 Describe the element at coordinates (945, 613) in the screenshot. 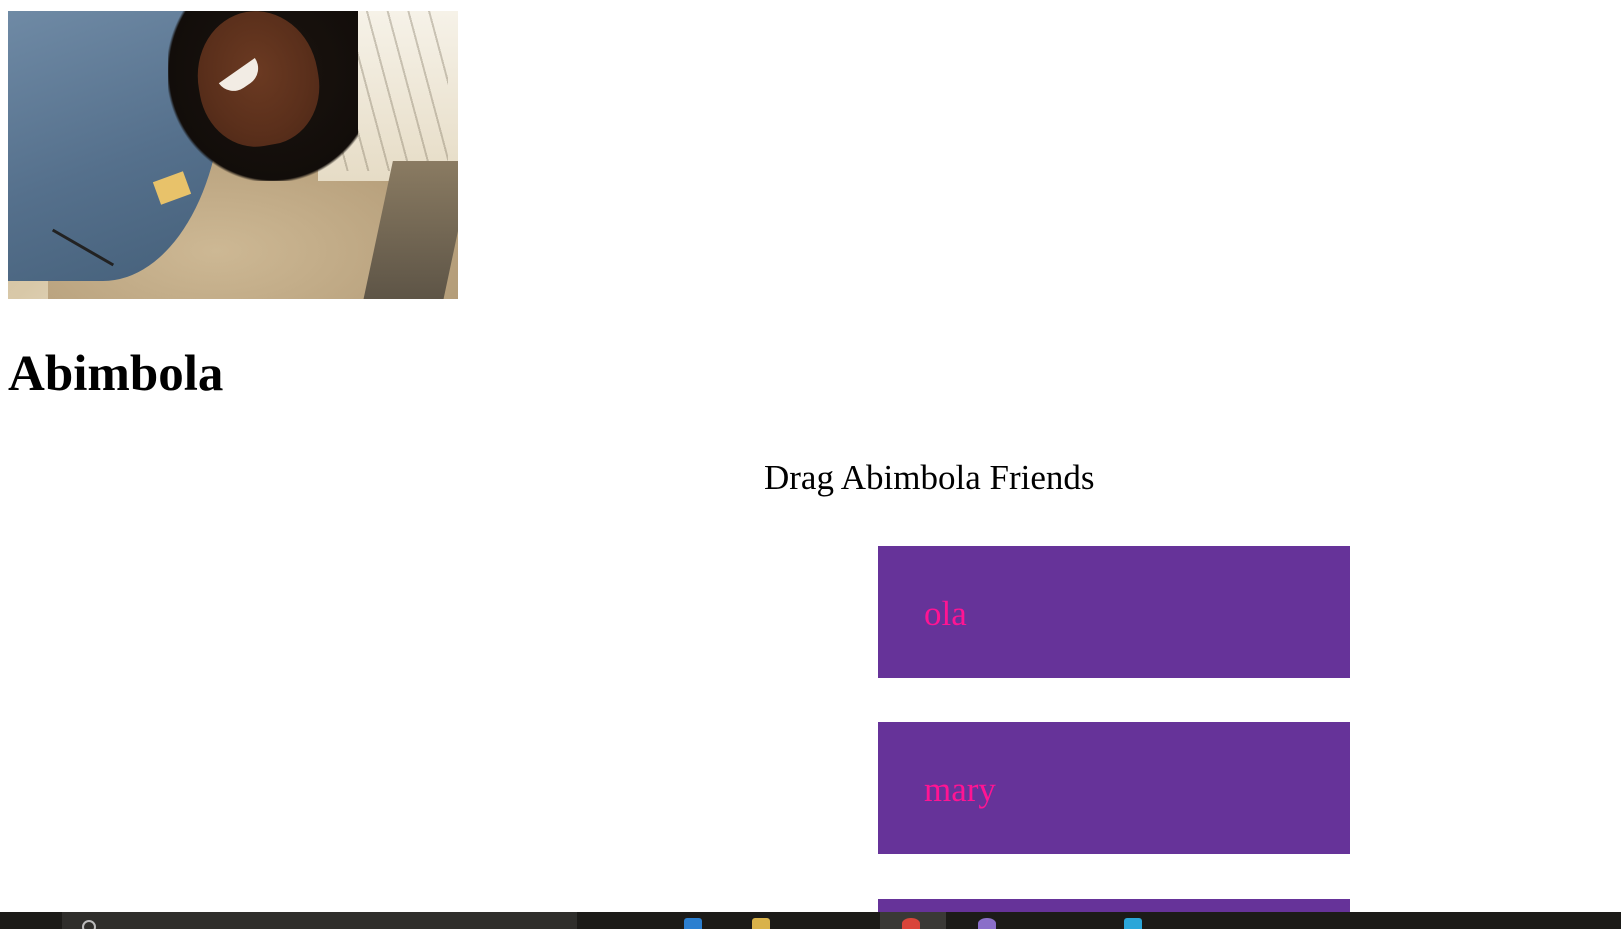

I see `friend-label: ola` at that location.